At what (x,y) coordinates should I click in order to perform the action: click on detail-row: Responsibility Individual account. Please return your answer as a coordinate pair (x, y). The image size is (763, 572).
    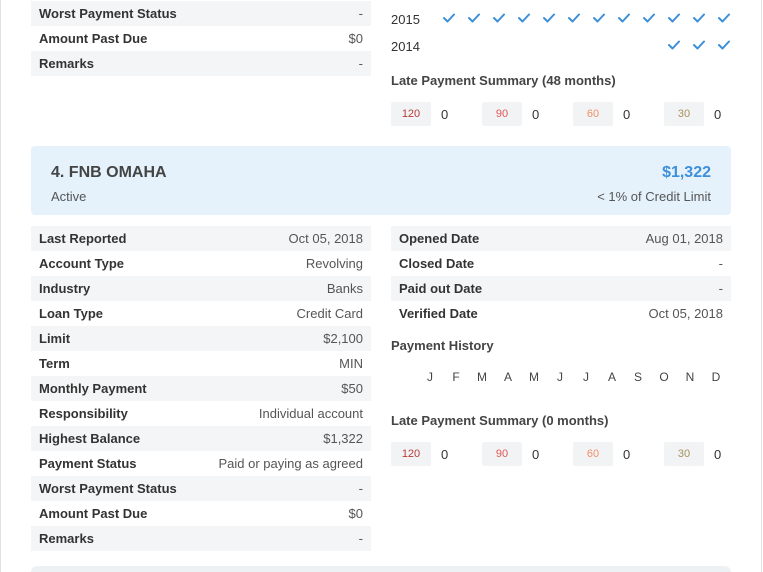
    Looking at the image, I should click on (201, 413).